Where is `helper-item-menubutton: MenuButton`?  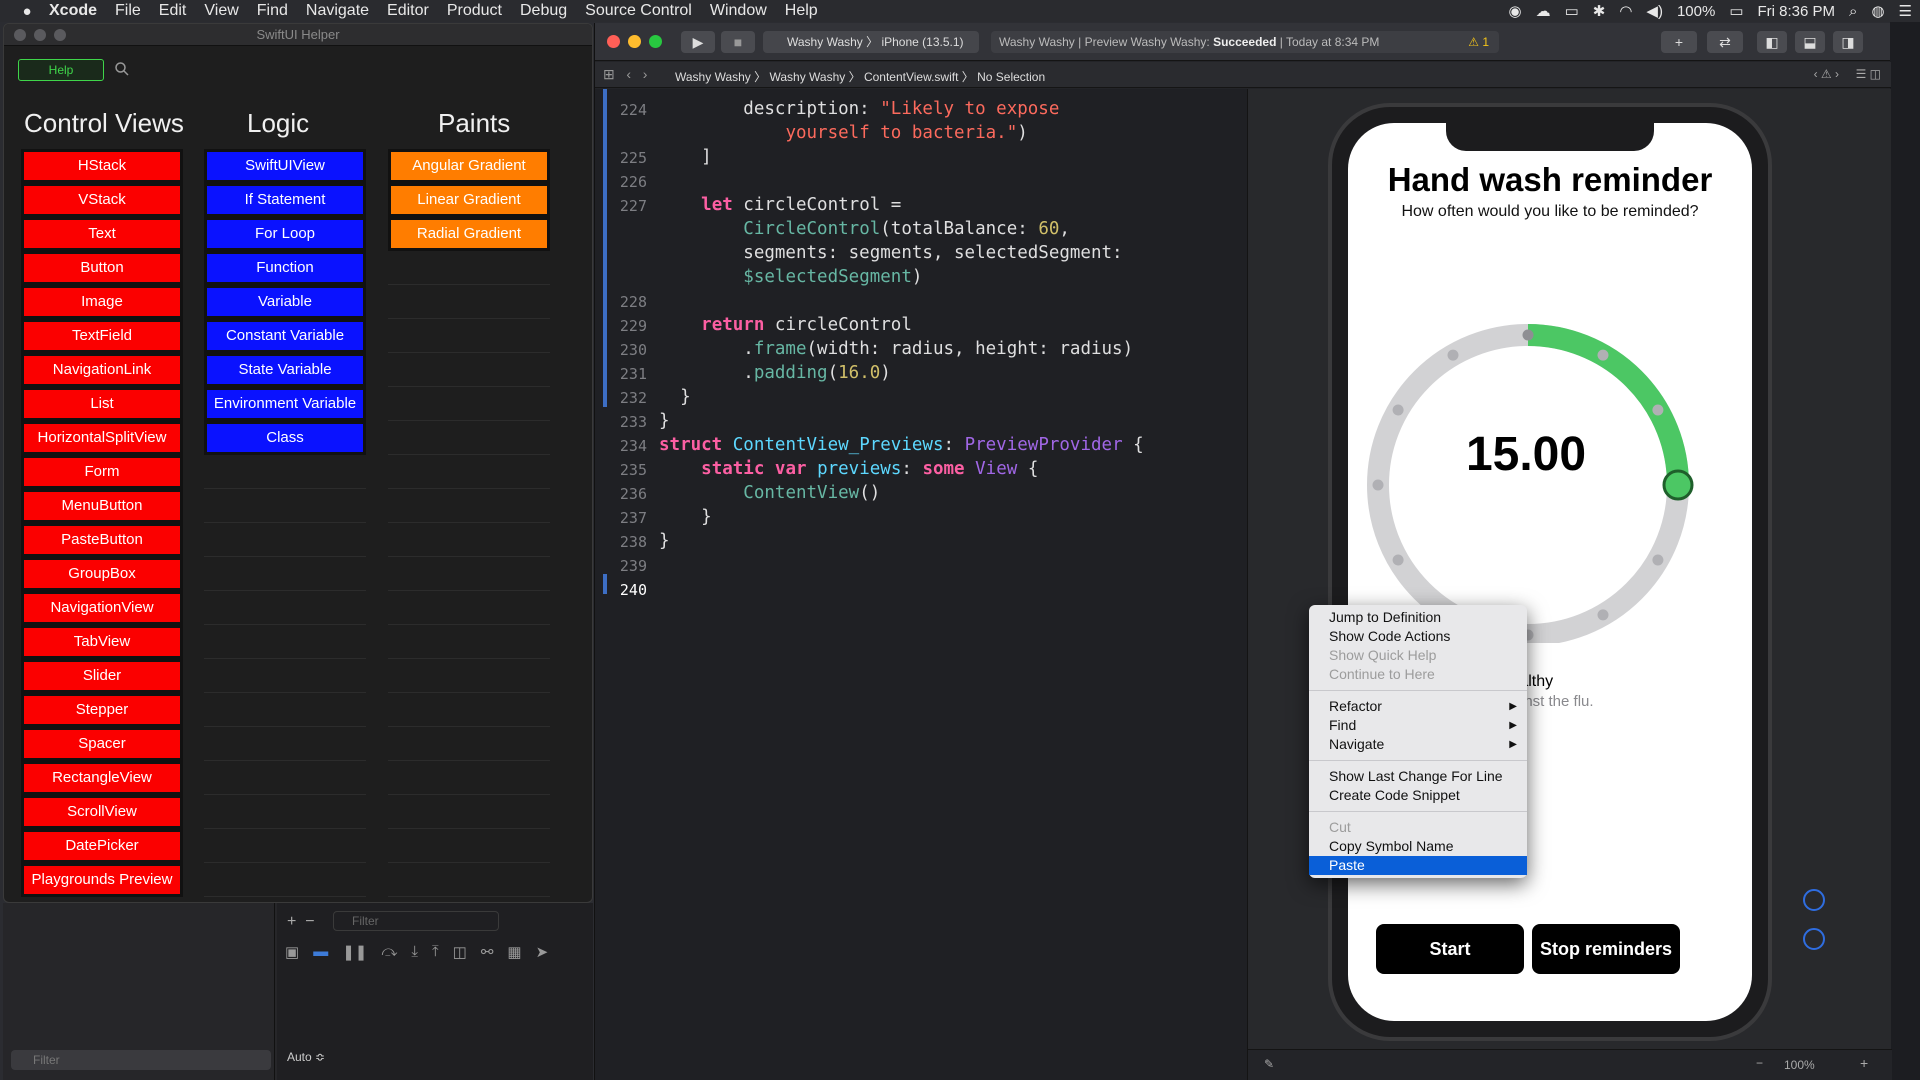 helper-item-menubutton: MenuButton is located at coordinates (102, 506).